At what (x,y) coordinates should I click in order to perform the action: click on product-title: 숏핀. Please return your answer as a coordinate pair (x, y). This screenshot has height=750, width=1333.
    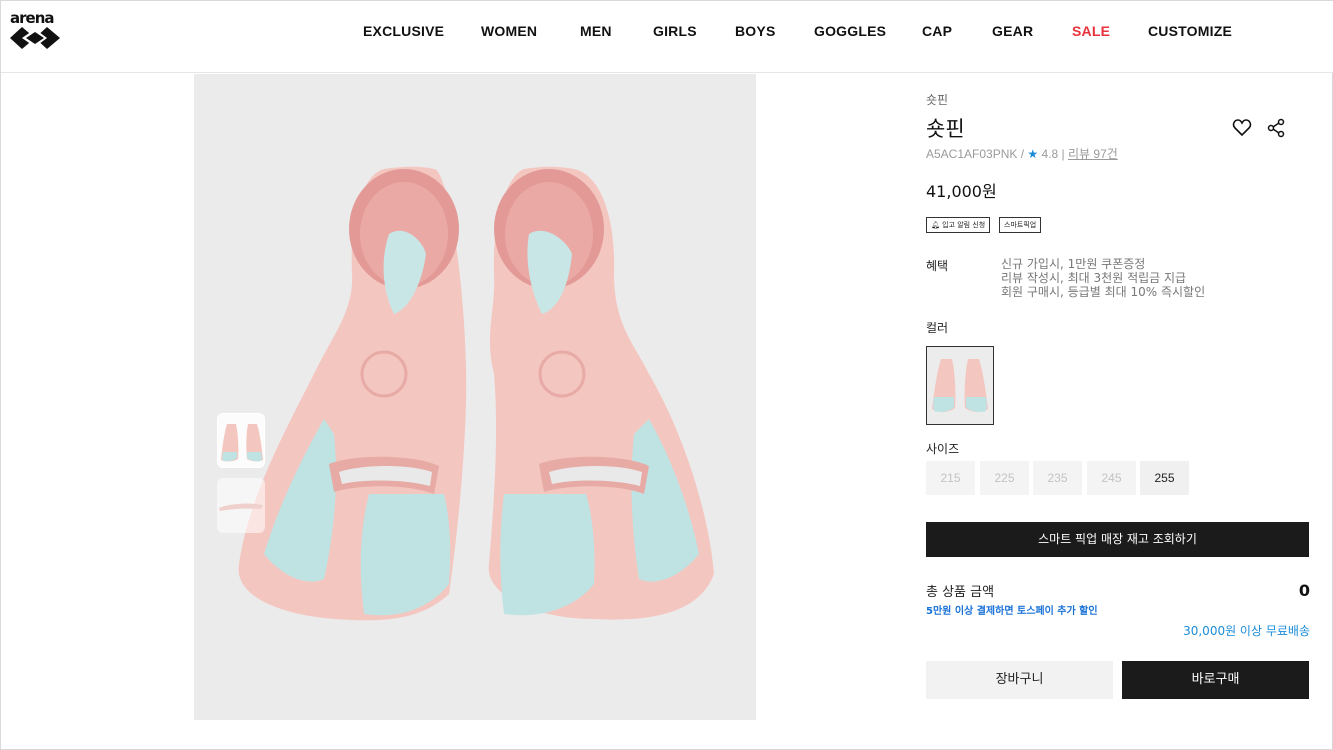
    Looking at the image, I should click on (945, 129).